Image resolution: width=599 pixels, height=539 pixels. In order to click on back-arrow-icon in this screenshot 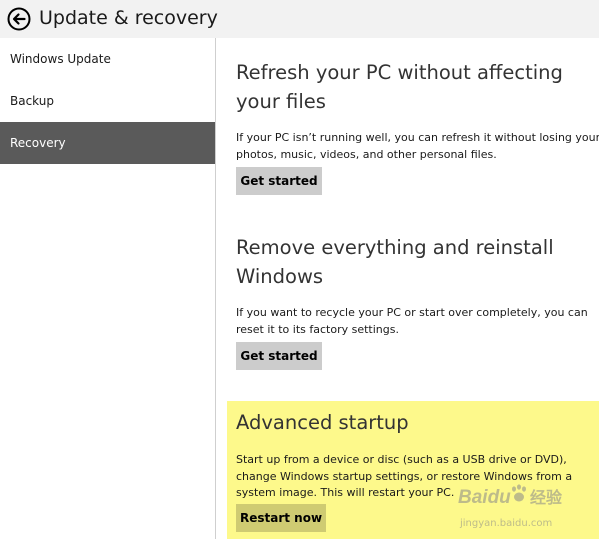, I will do `click(19, 19)`.